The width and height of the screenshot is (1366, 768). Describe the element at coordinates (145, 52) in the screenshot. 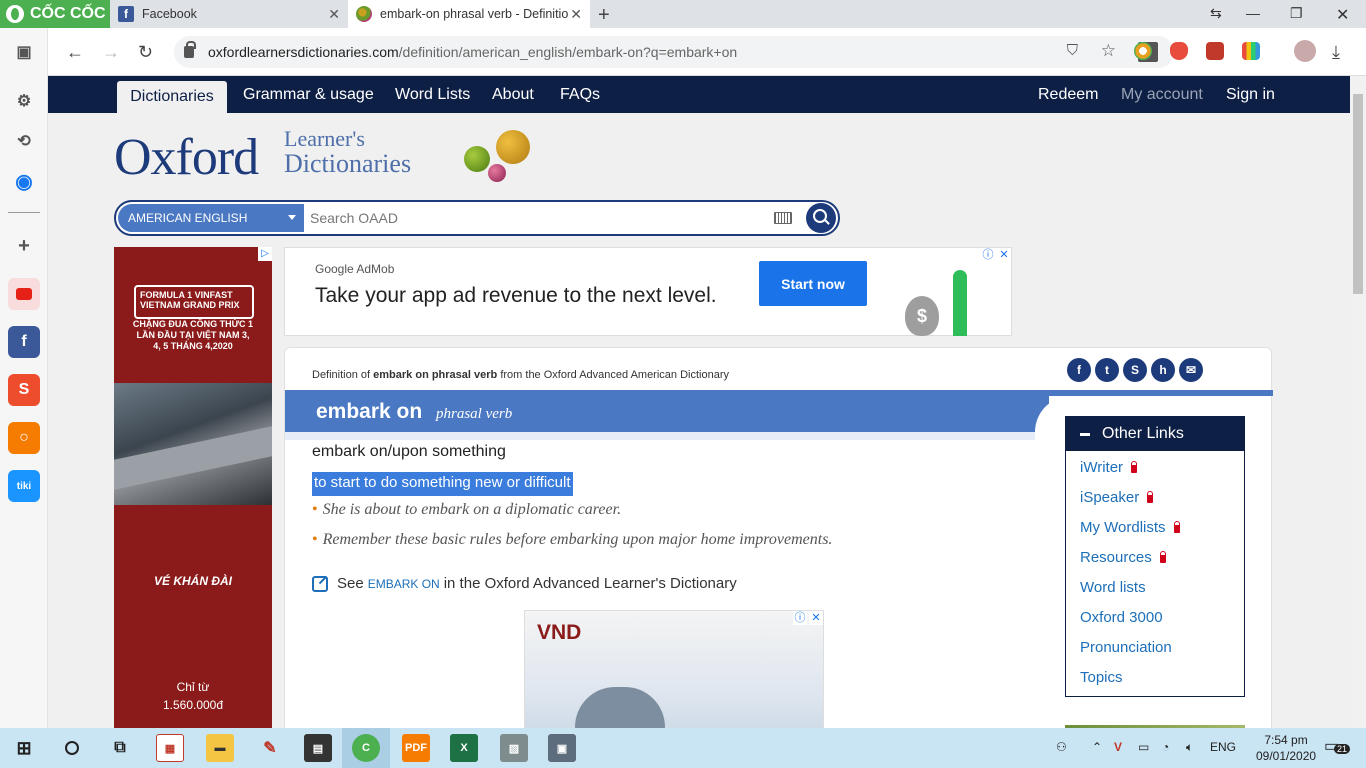

I see `reload-icon: ↻` at that location.